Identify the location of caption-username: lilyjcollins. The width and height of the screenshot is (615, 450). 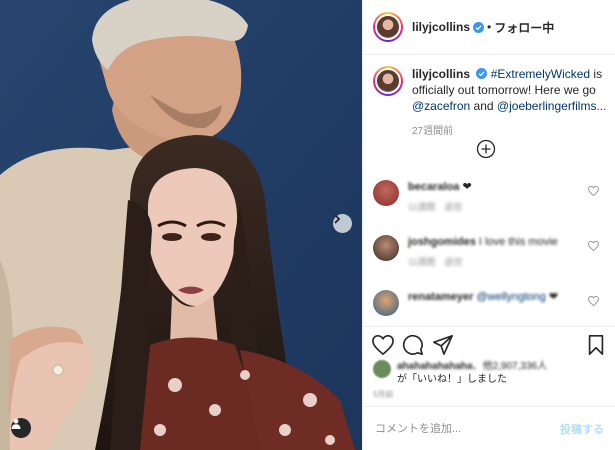
(441, 74).